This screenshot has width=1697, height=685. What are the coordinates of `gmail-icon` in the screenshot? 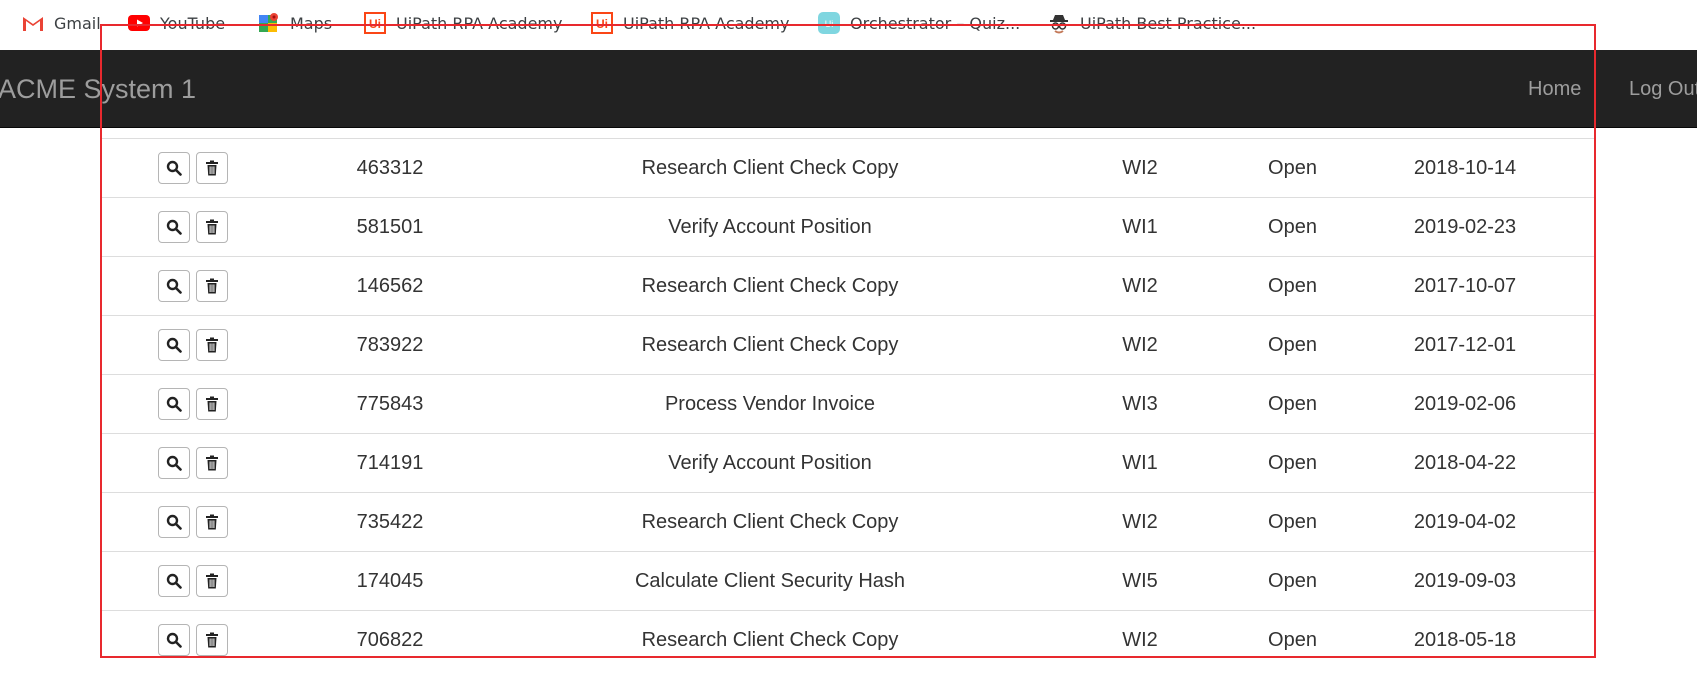 It's located at (33, 23).